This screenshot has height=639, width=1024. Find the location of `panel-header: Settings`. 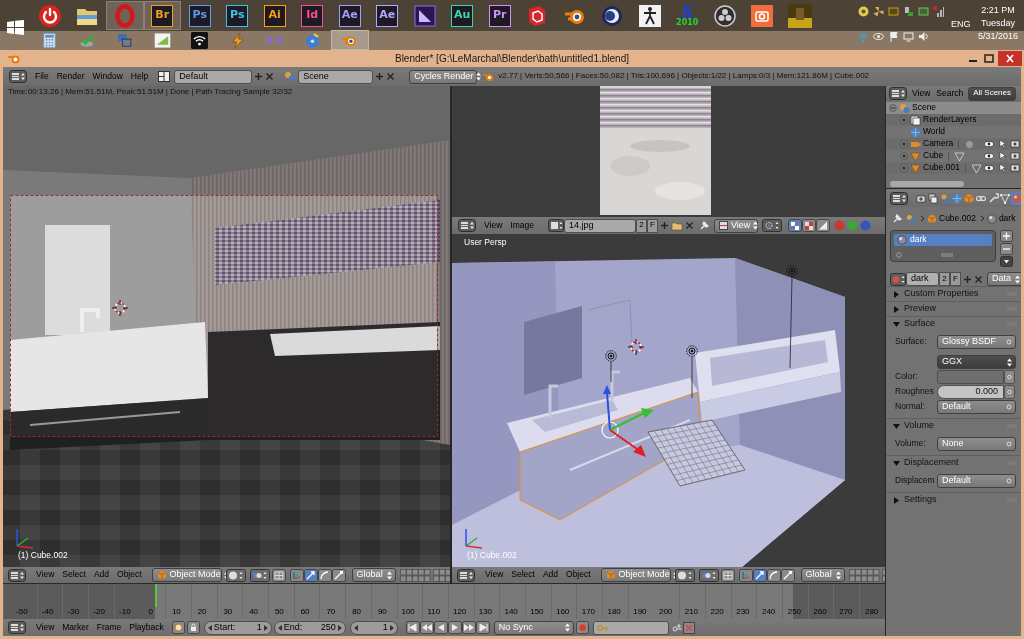

panel-header: Settings is located at coordinates (953, 500).